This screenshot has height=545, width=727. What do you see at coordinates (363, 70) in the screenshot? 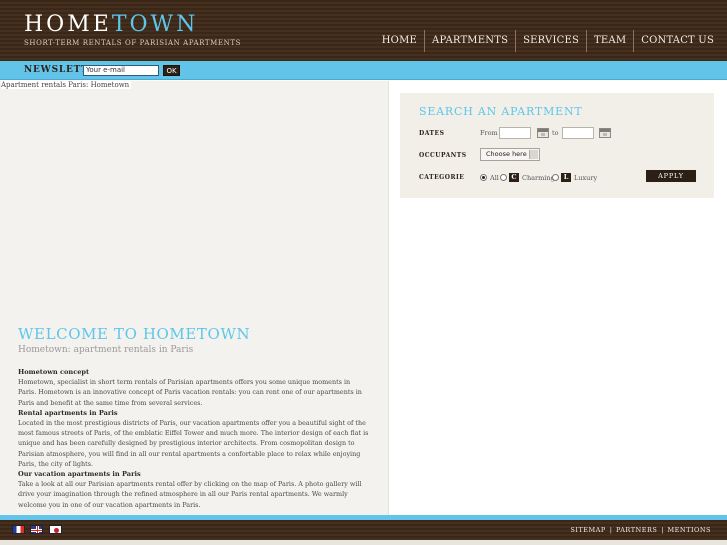
I see `newsletter-bar: Newsletter Your e-mail OK` at bounding box center [363, 70].